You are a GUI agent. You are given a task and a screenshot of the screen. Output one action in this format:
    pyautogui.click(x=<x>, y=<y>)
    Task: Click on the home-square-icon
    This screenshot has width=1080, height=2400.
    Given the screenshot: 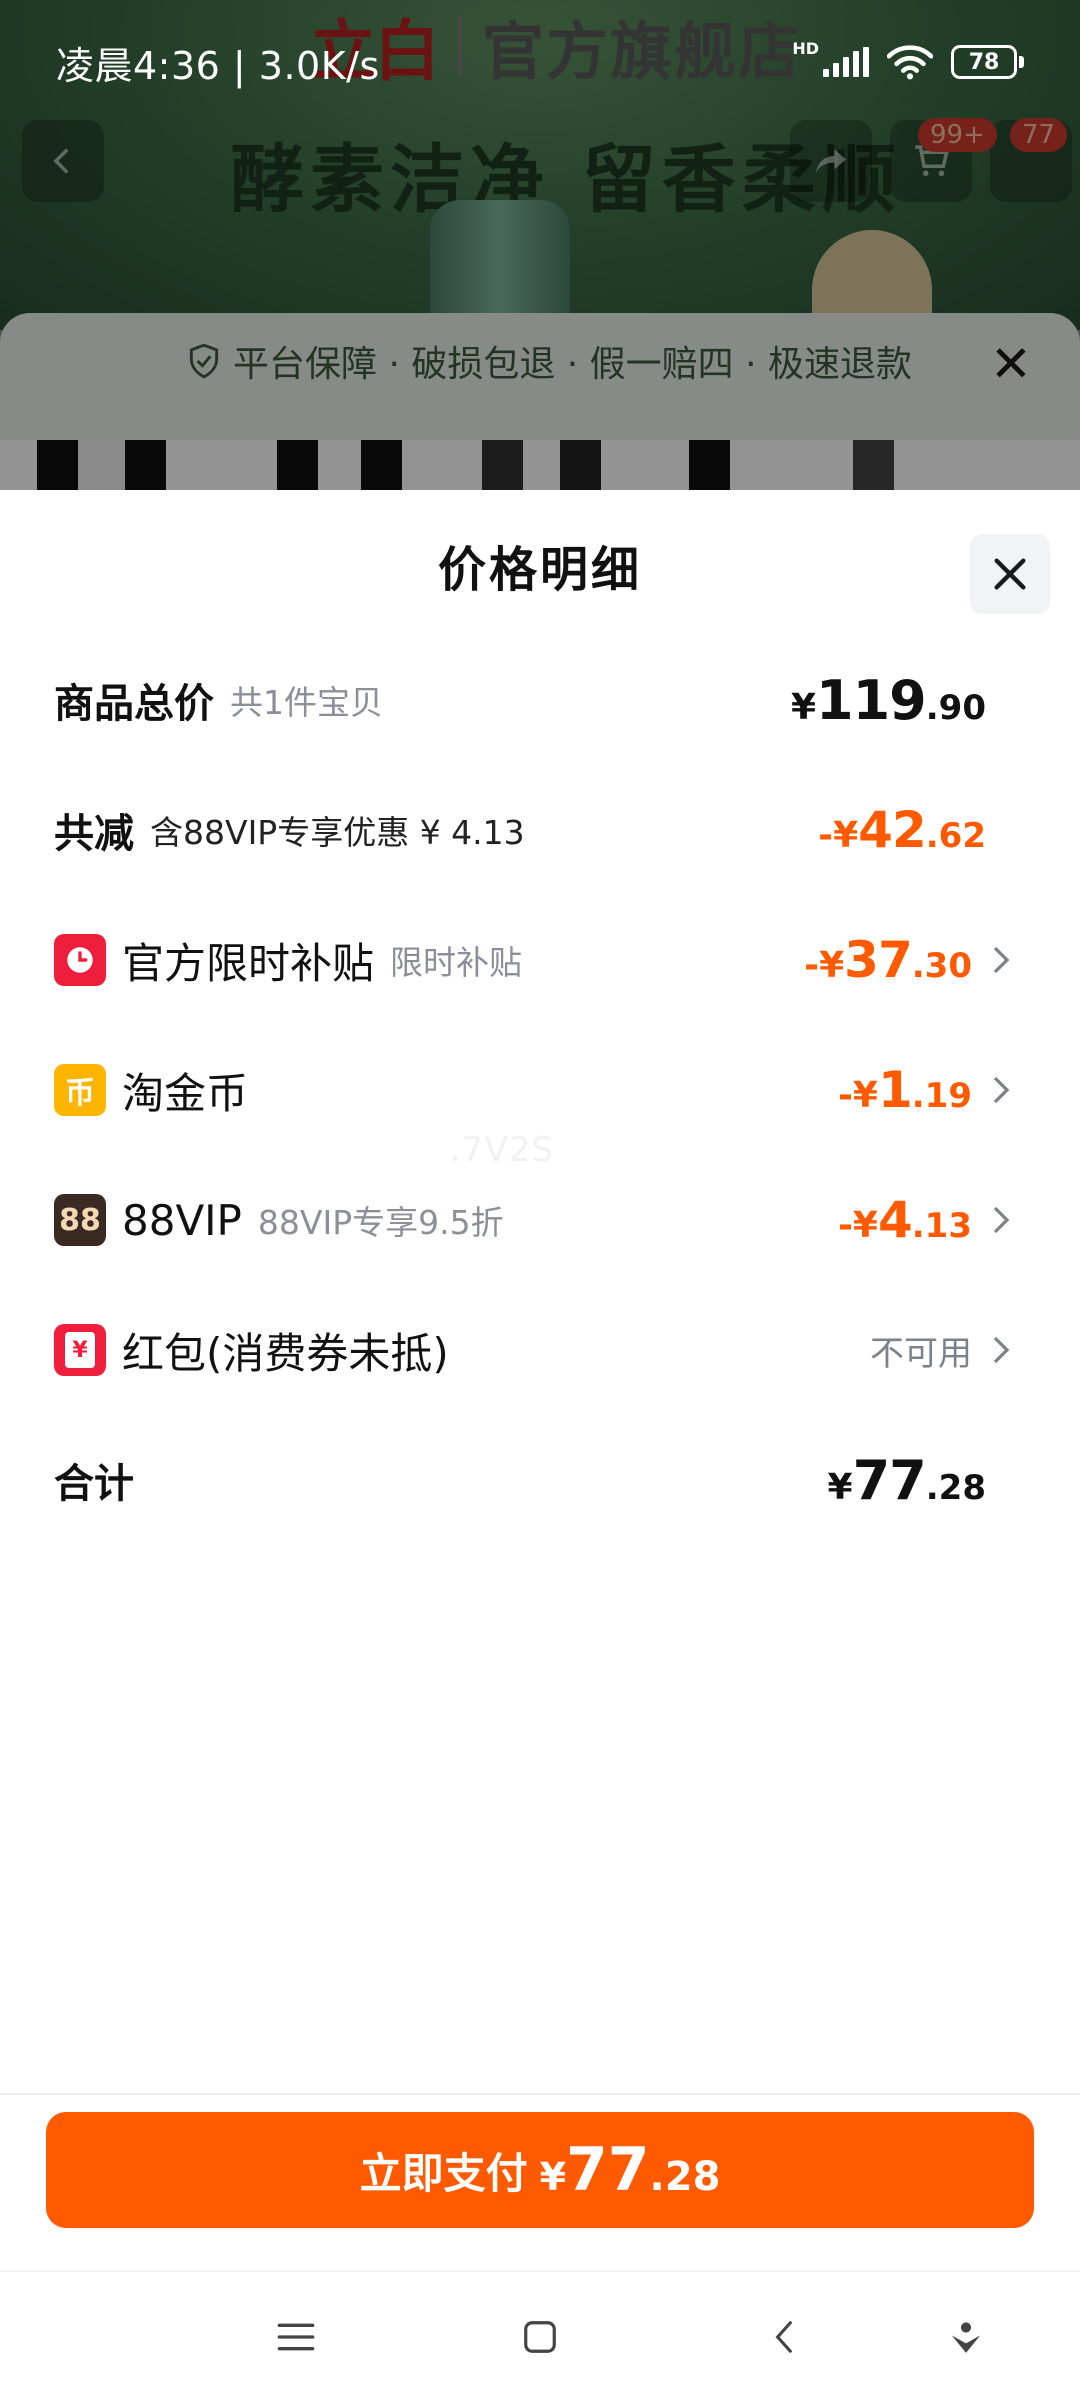 What is the action you would take?
    pyautogui.click(x=540, y=2337)
    